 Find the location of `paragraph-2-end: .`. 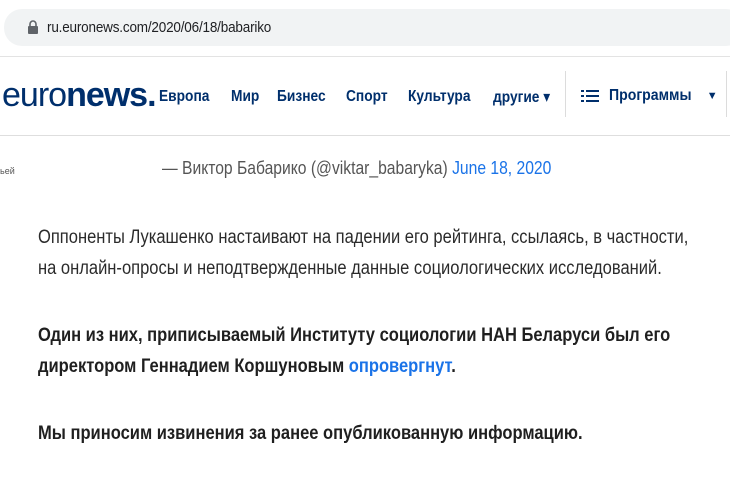

paragraph-2-end: . is located at coordinates (453, 366).